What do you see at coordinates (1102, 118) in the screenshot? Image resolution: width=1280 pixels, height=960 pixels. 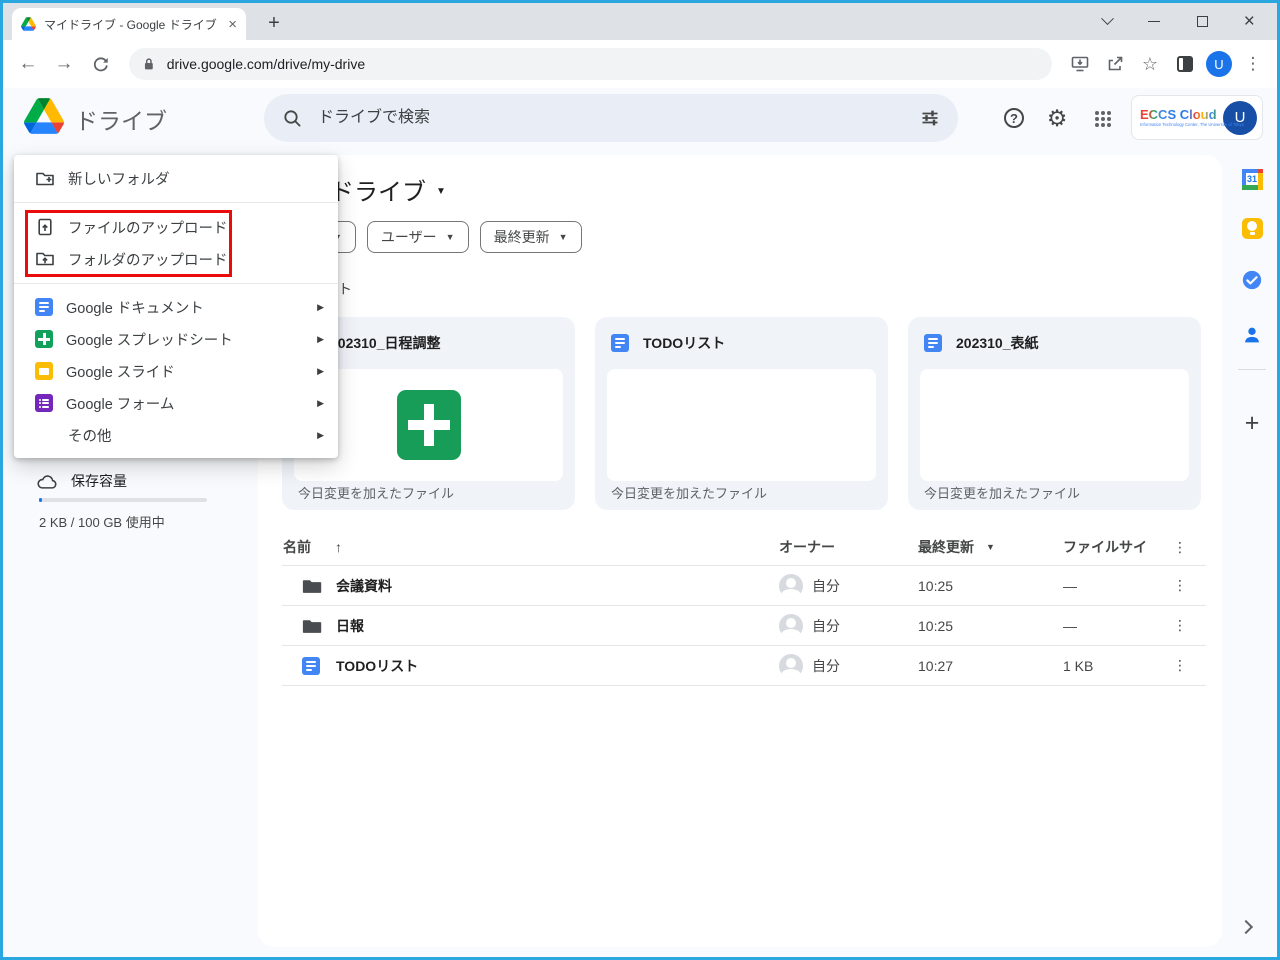 I see `apps-grid-icon` at bounding box center [1102, 118].